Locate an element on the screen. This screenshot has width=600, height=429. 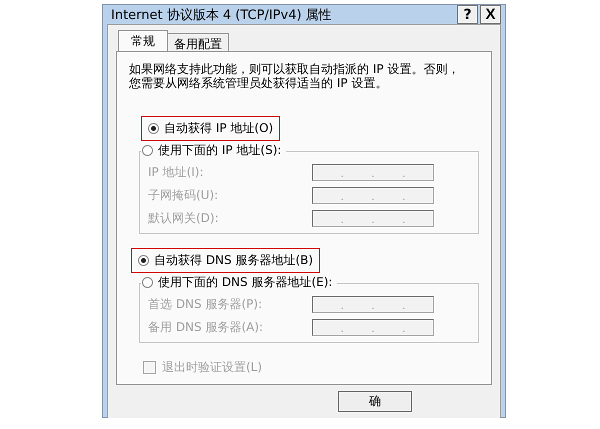
field-label: 子网掩码(U): is located at coordinates (183, 195).